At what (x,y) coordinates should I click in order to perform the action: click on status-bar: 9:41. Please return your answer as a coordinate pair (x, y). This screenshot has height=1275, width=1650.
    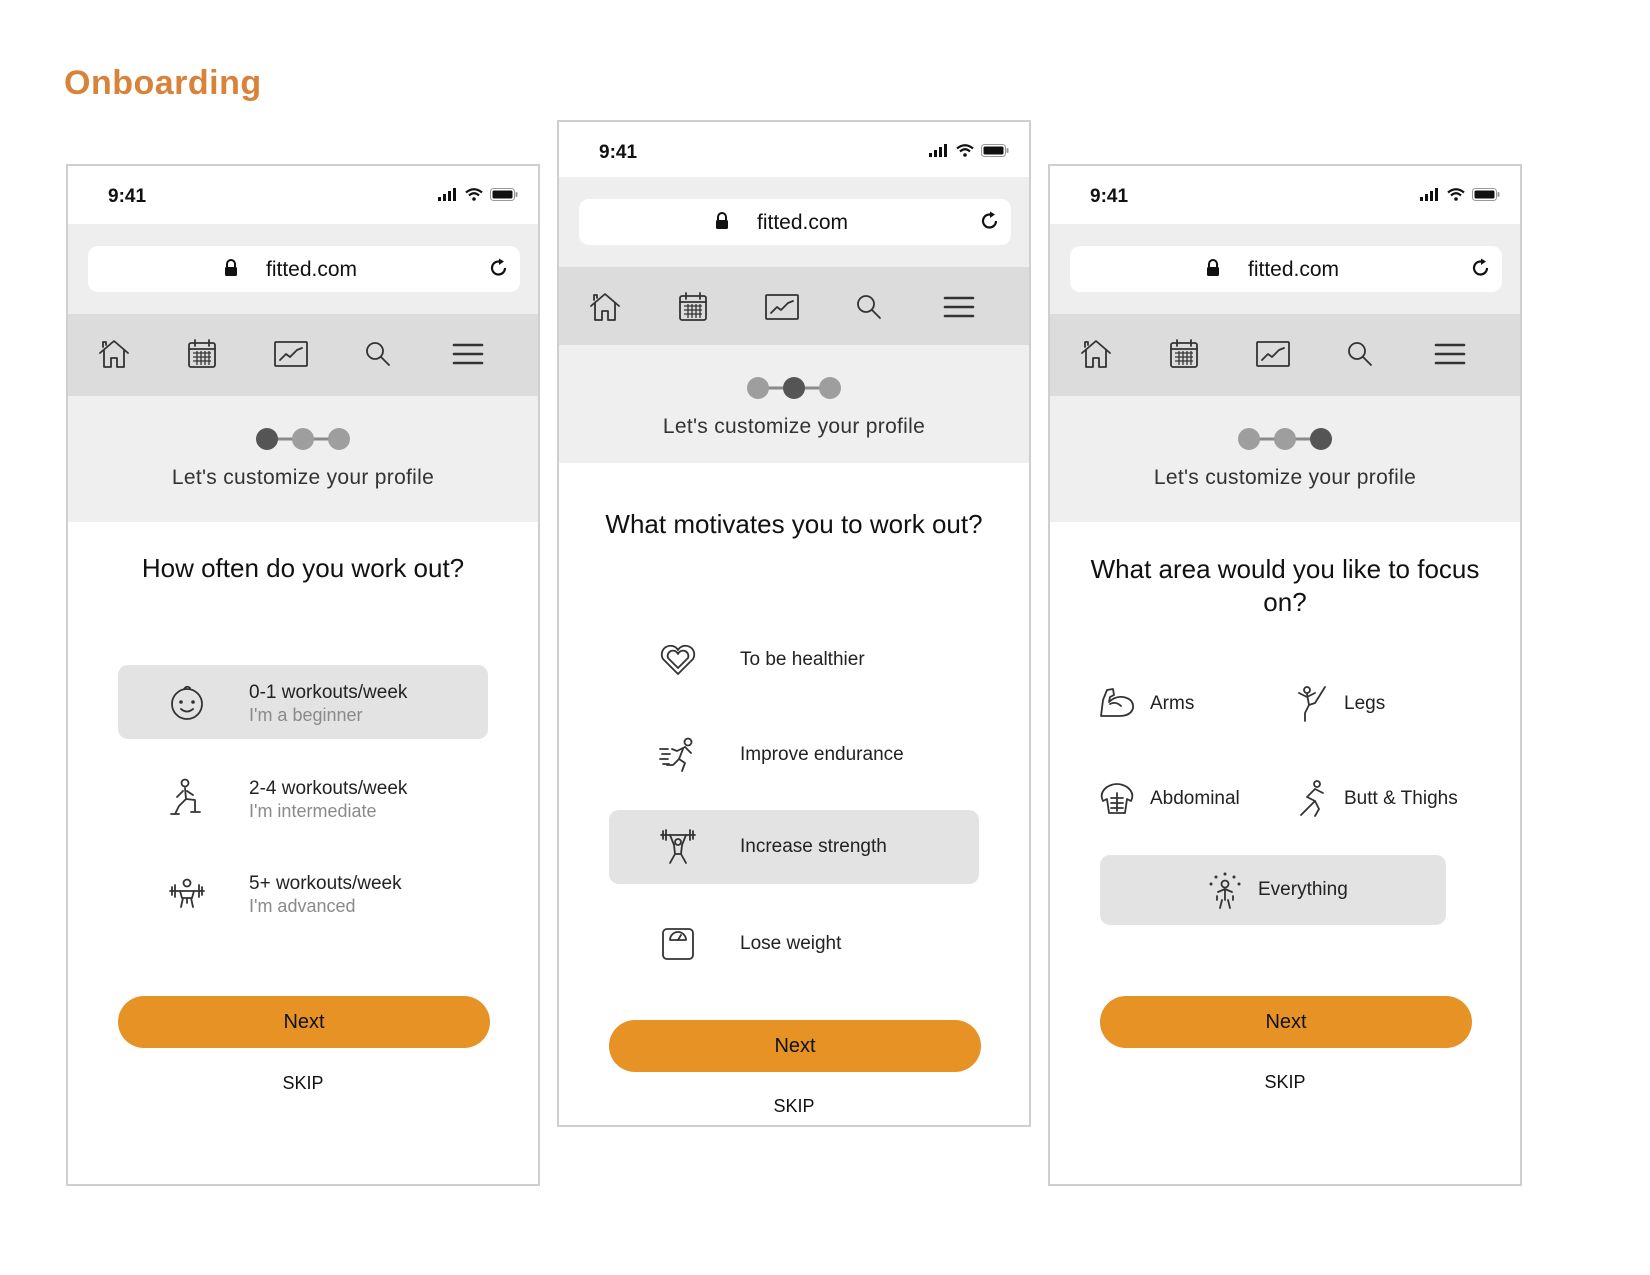
    Looking at the image, I should click on (794, 151).